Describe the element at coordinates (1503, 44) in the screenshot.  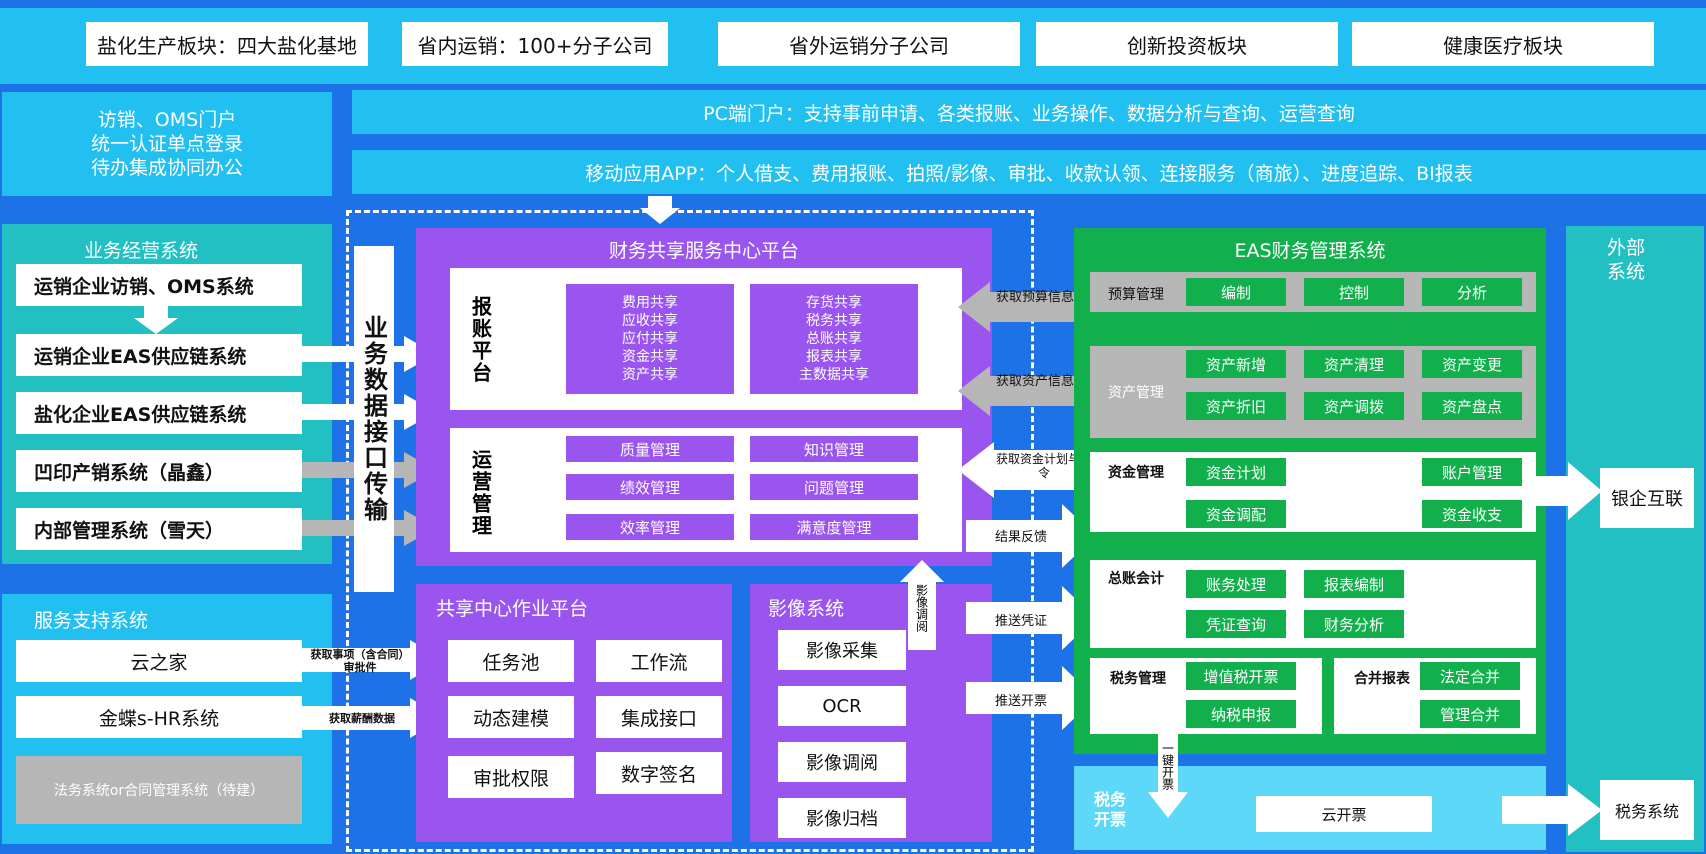
I see `segment-healthcare: 健康医疗板块` at that location.